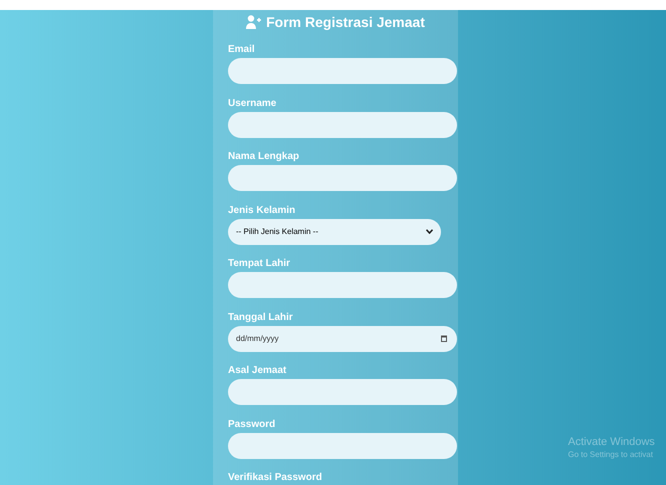  Describe the element at coordinates (342, 339) in the screenshot. I see `date-field: dd/mm/yyyy` at that location.